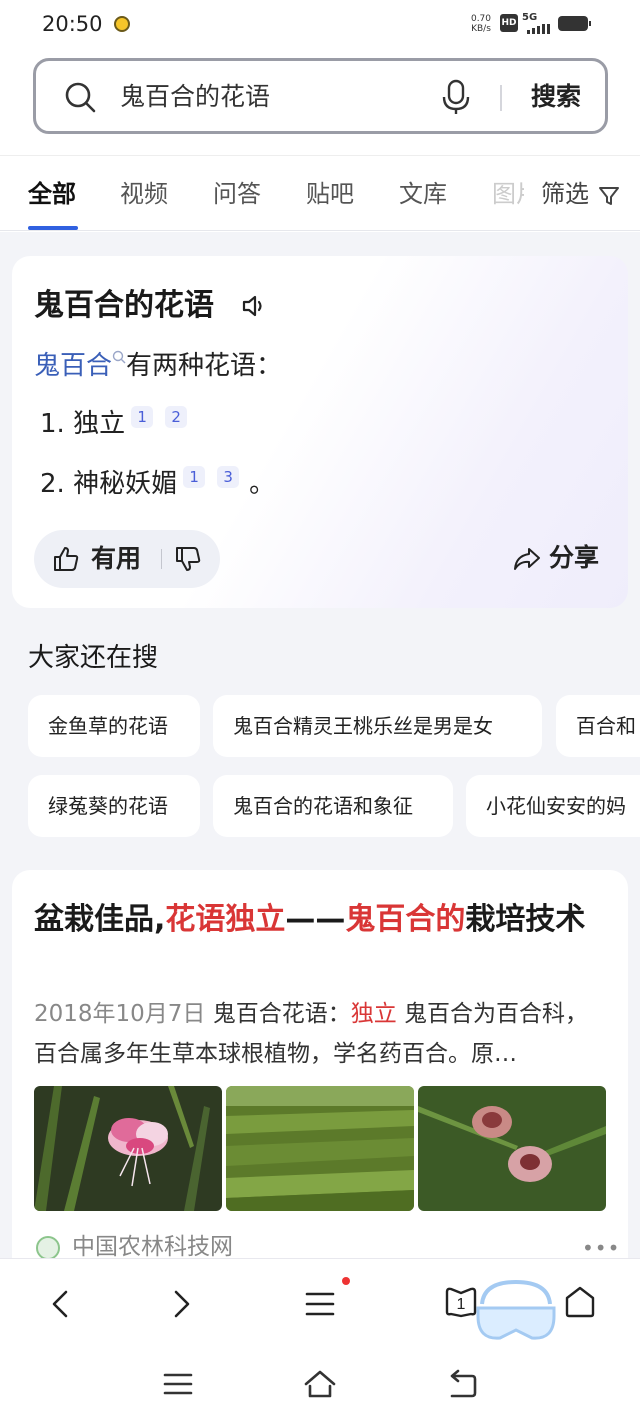 This screenshot has width=640, height=1422. I want to click on related-chip: 绿菟葵的花语, so click(114, 806).